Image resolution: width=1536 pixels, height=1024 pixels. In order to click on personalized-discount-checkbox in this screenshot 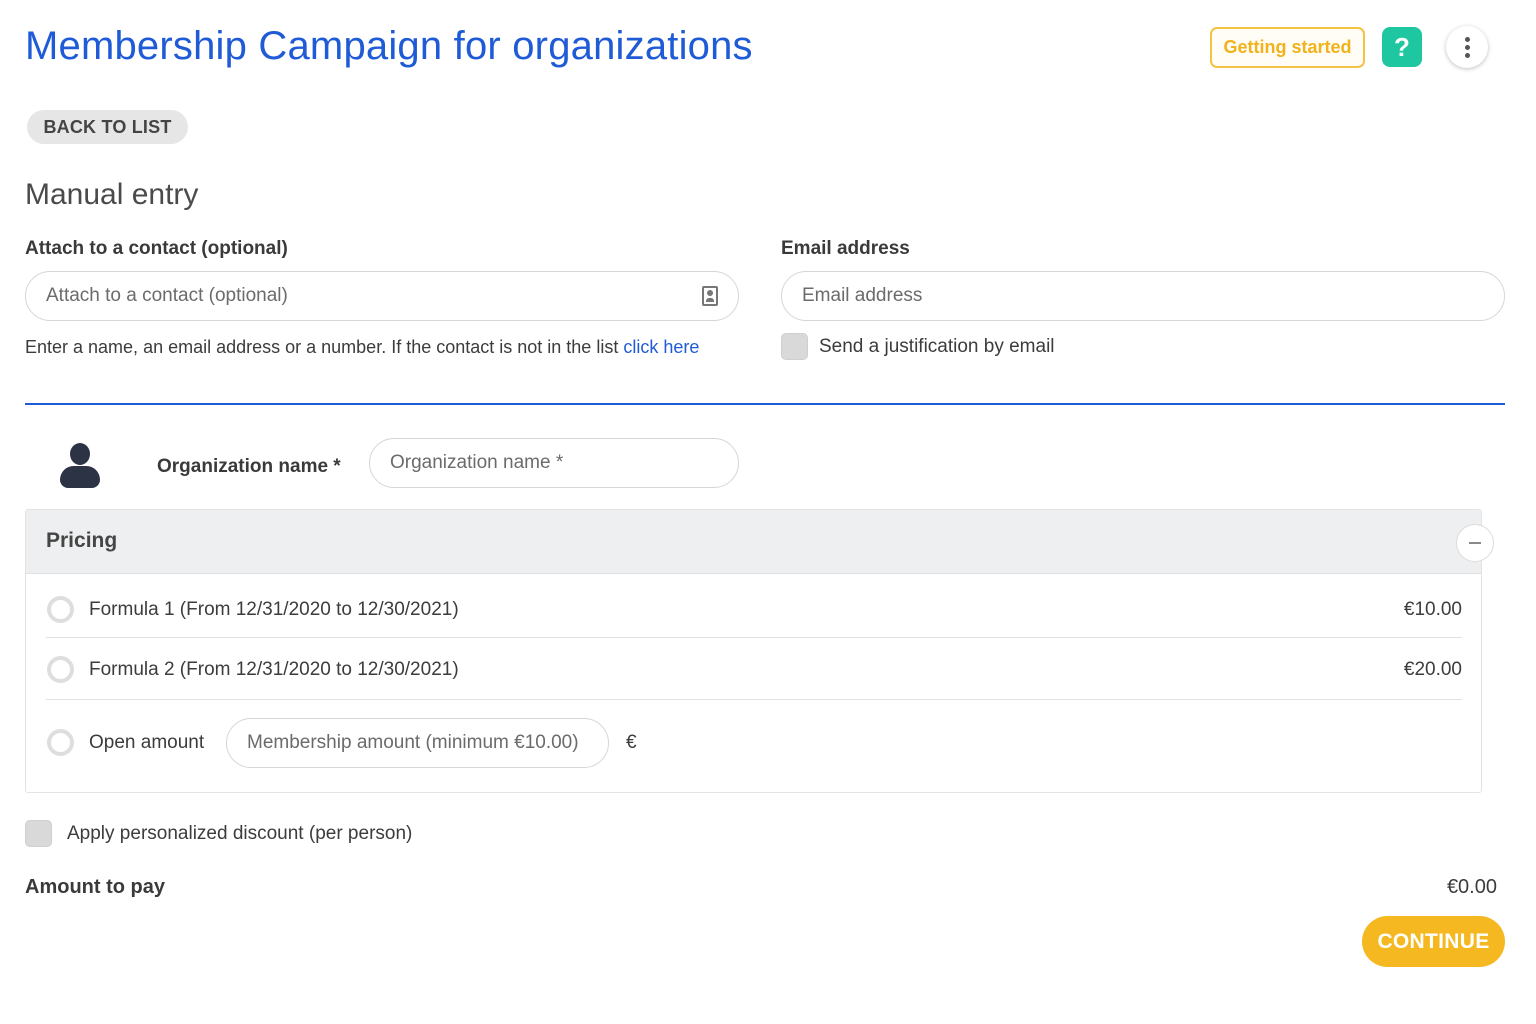, I will do `click(38, 833)`.